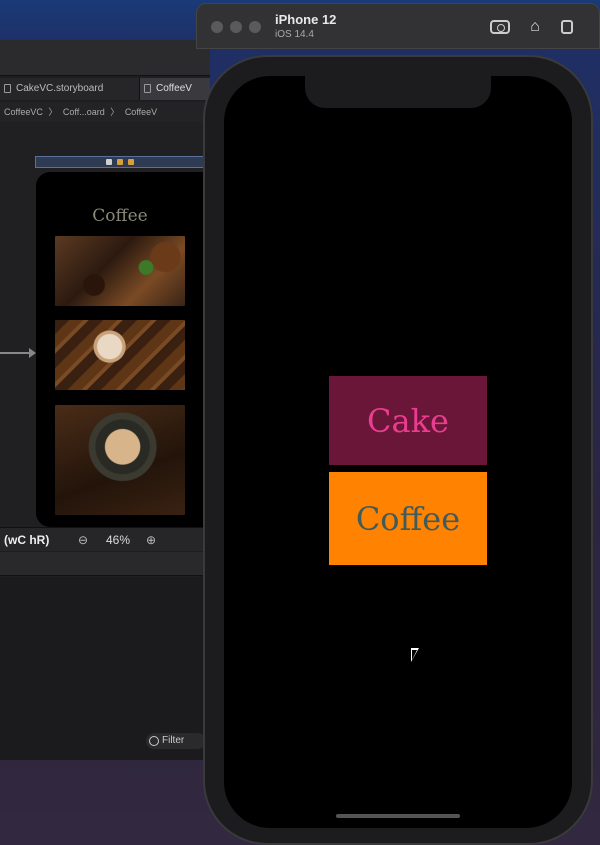  I want to click on minimize-window-button, so click(236, 27).